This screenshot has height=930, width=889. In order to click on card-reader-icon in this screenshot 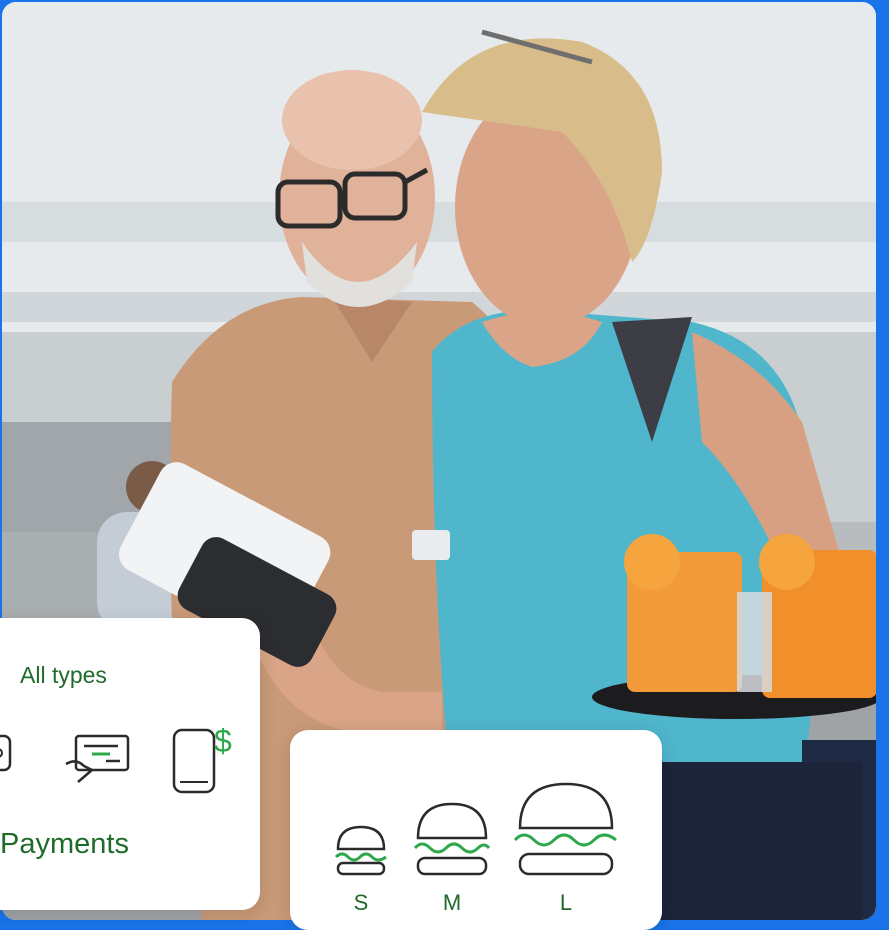, I will do `click(7, 755)`.